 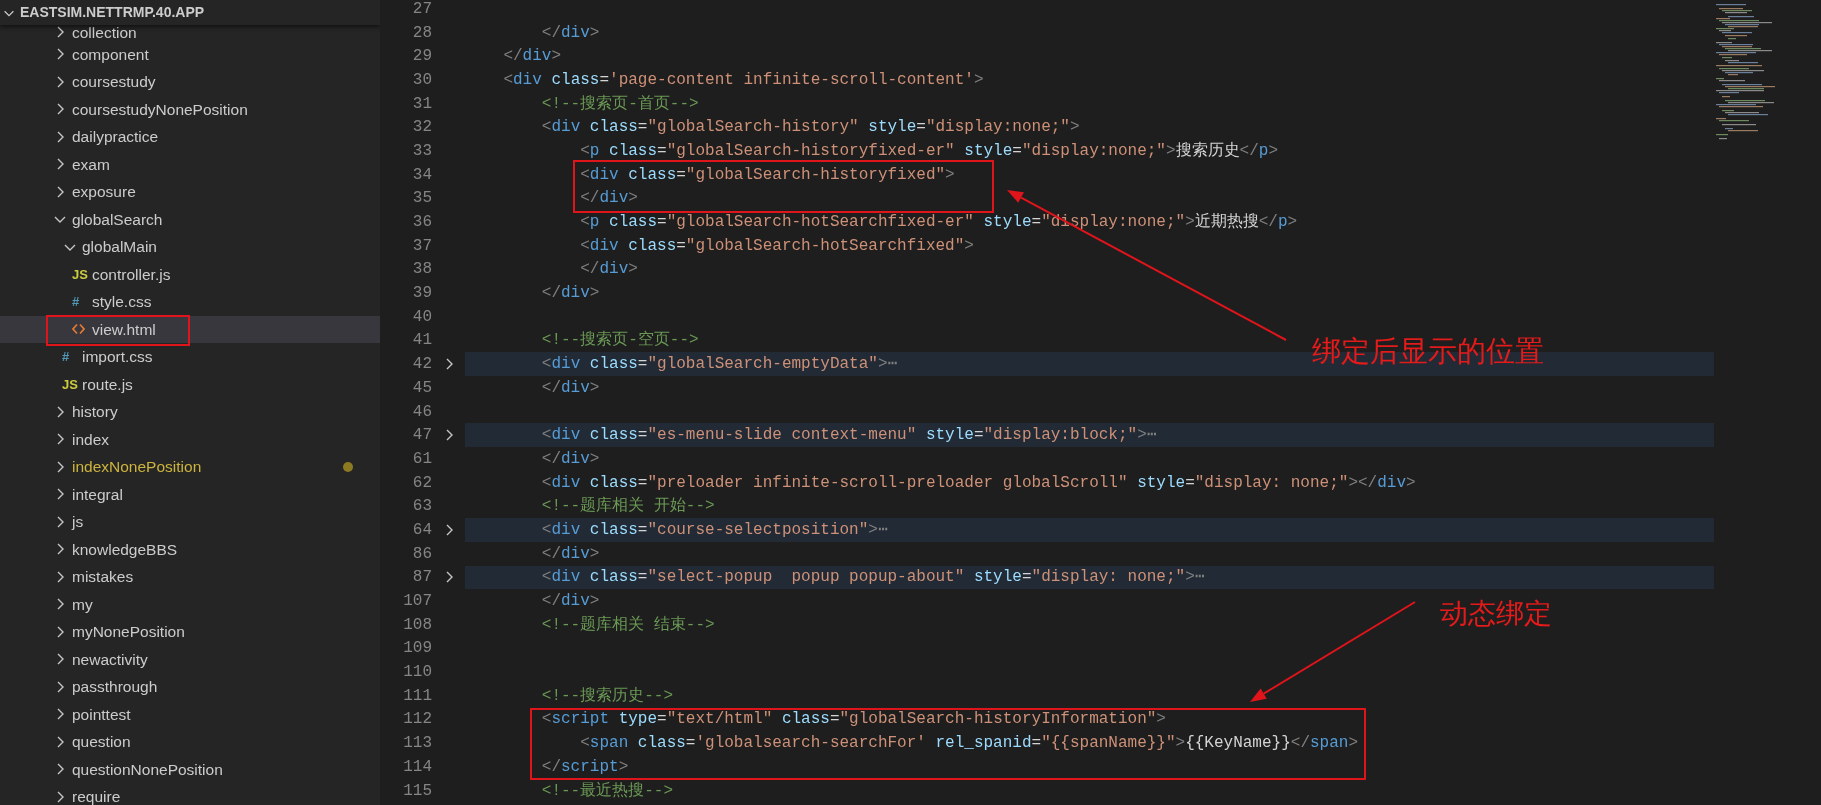 I want to click on item-label: style.css, so click(x=122, y=302).